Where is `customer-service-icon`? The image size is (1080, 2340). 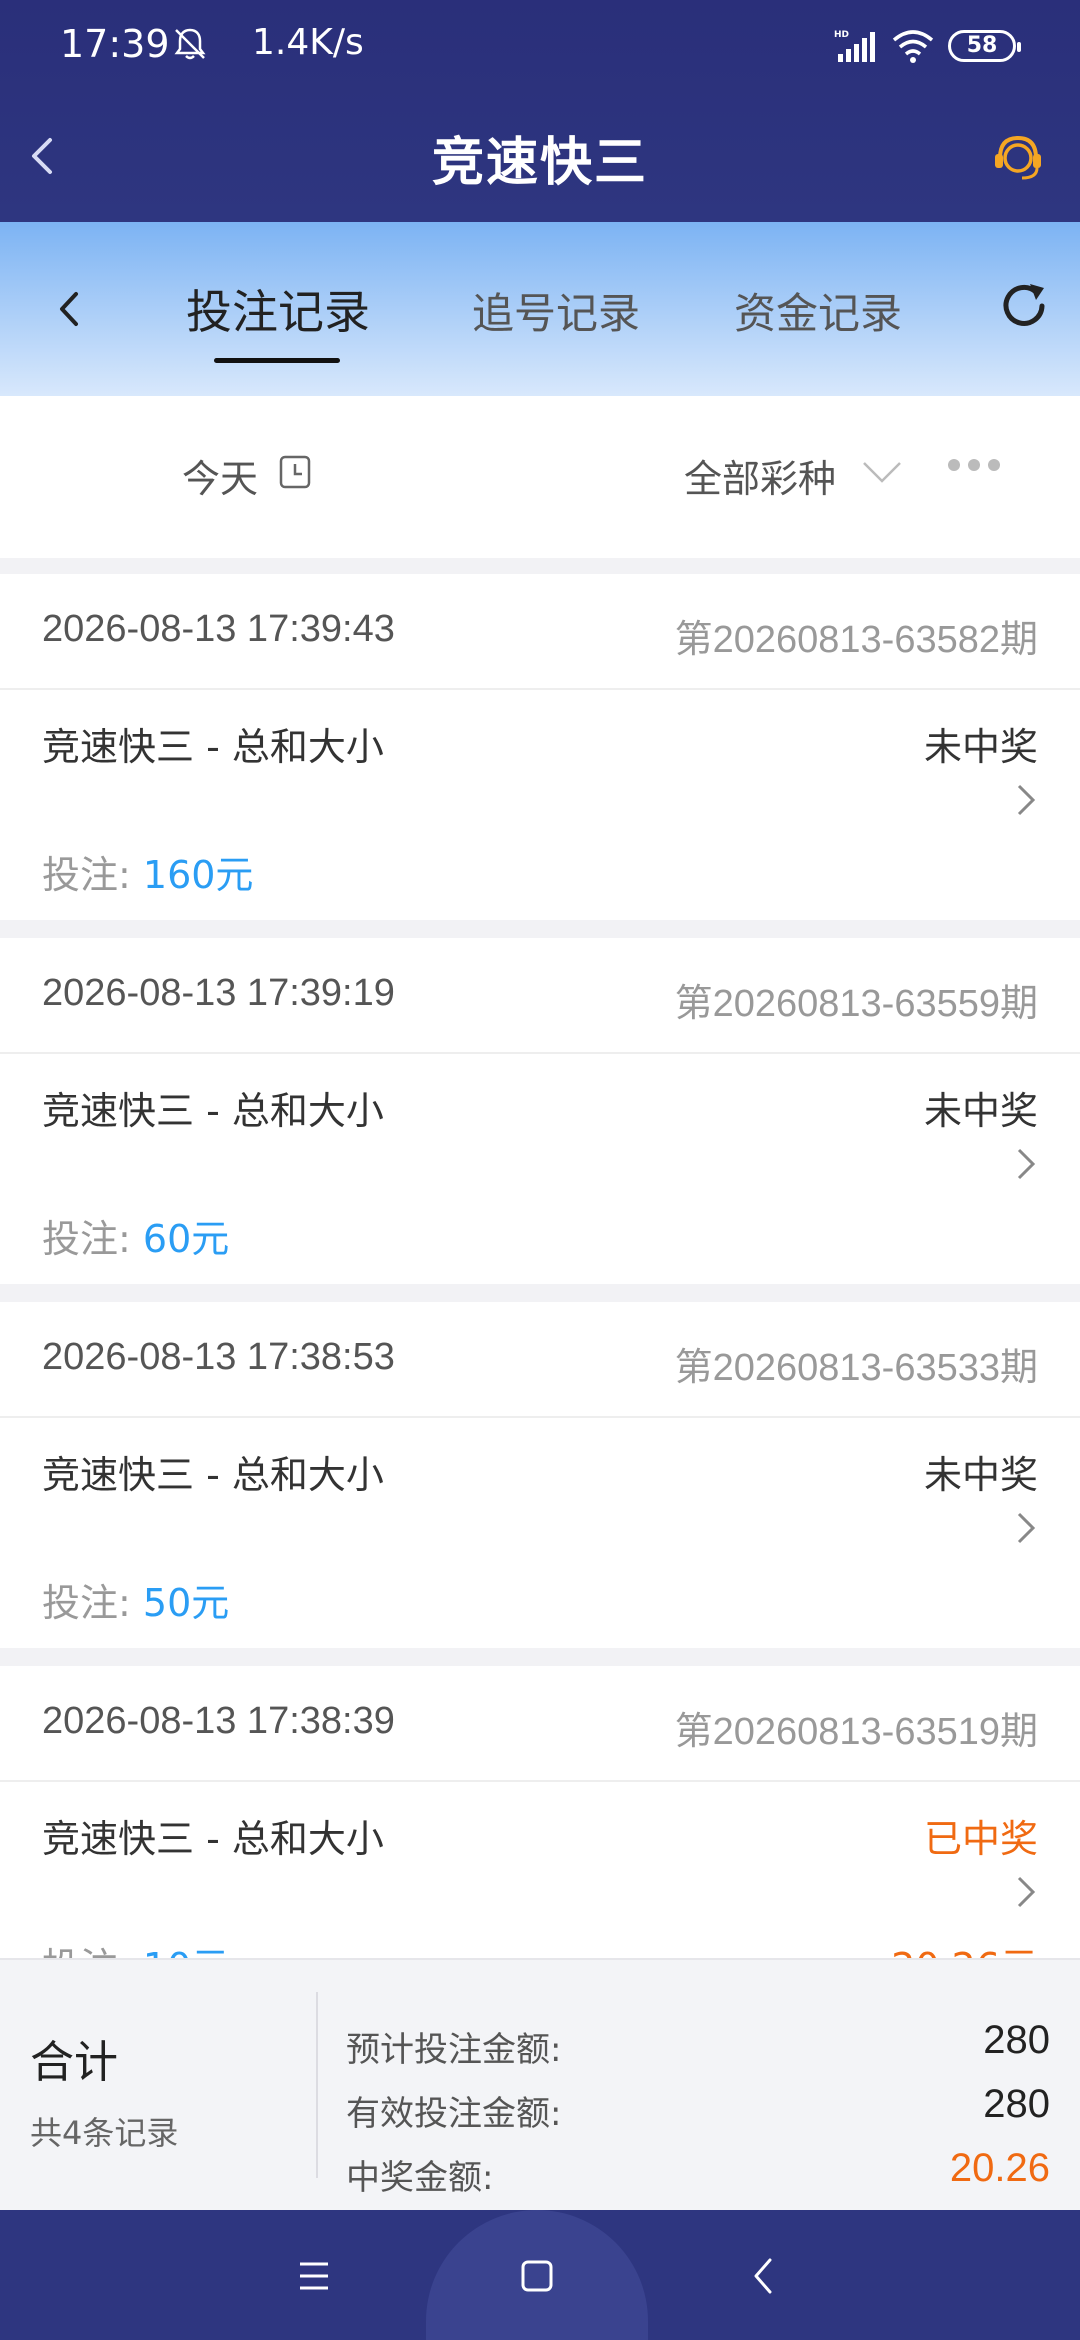
customer-service-icon is located at coordinates (1018, 156).